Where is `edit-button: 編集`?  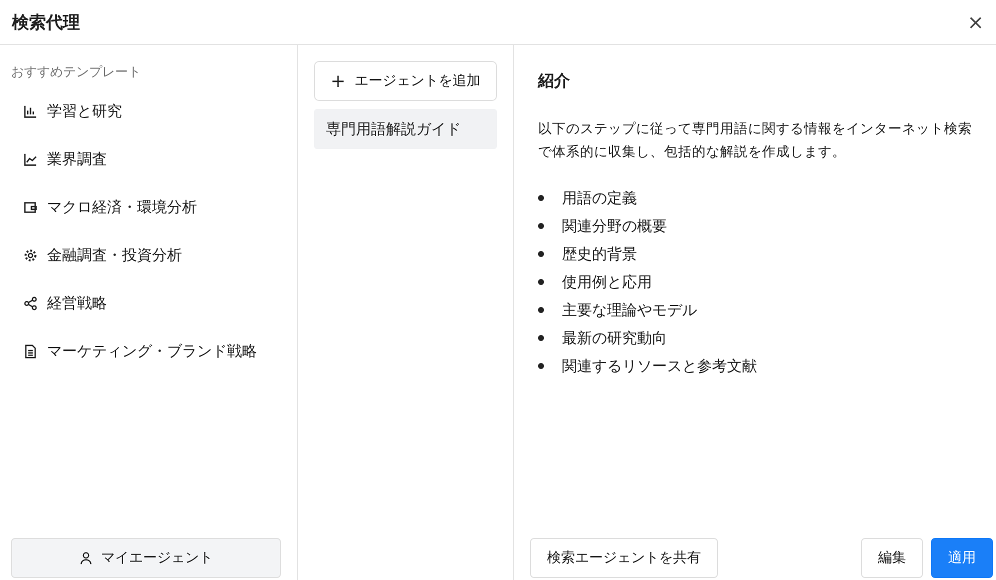 edit-button: 編集 is located at coordinates (892, 558).